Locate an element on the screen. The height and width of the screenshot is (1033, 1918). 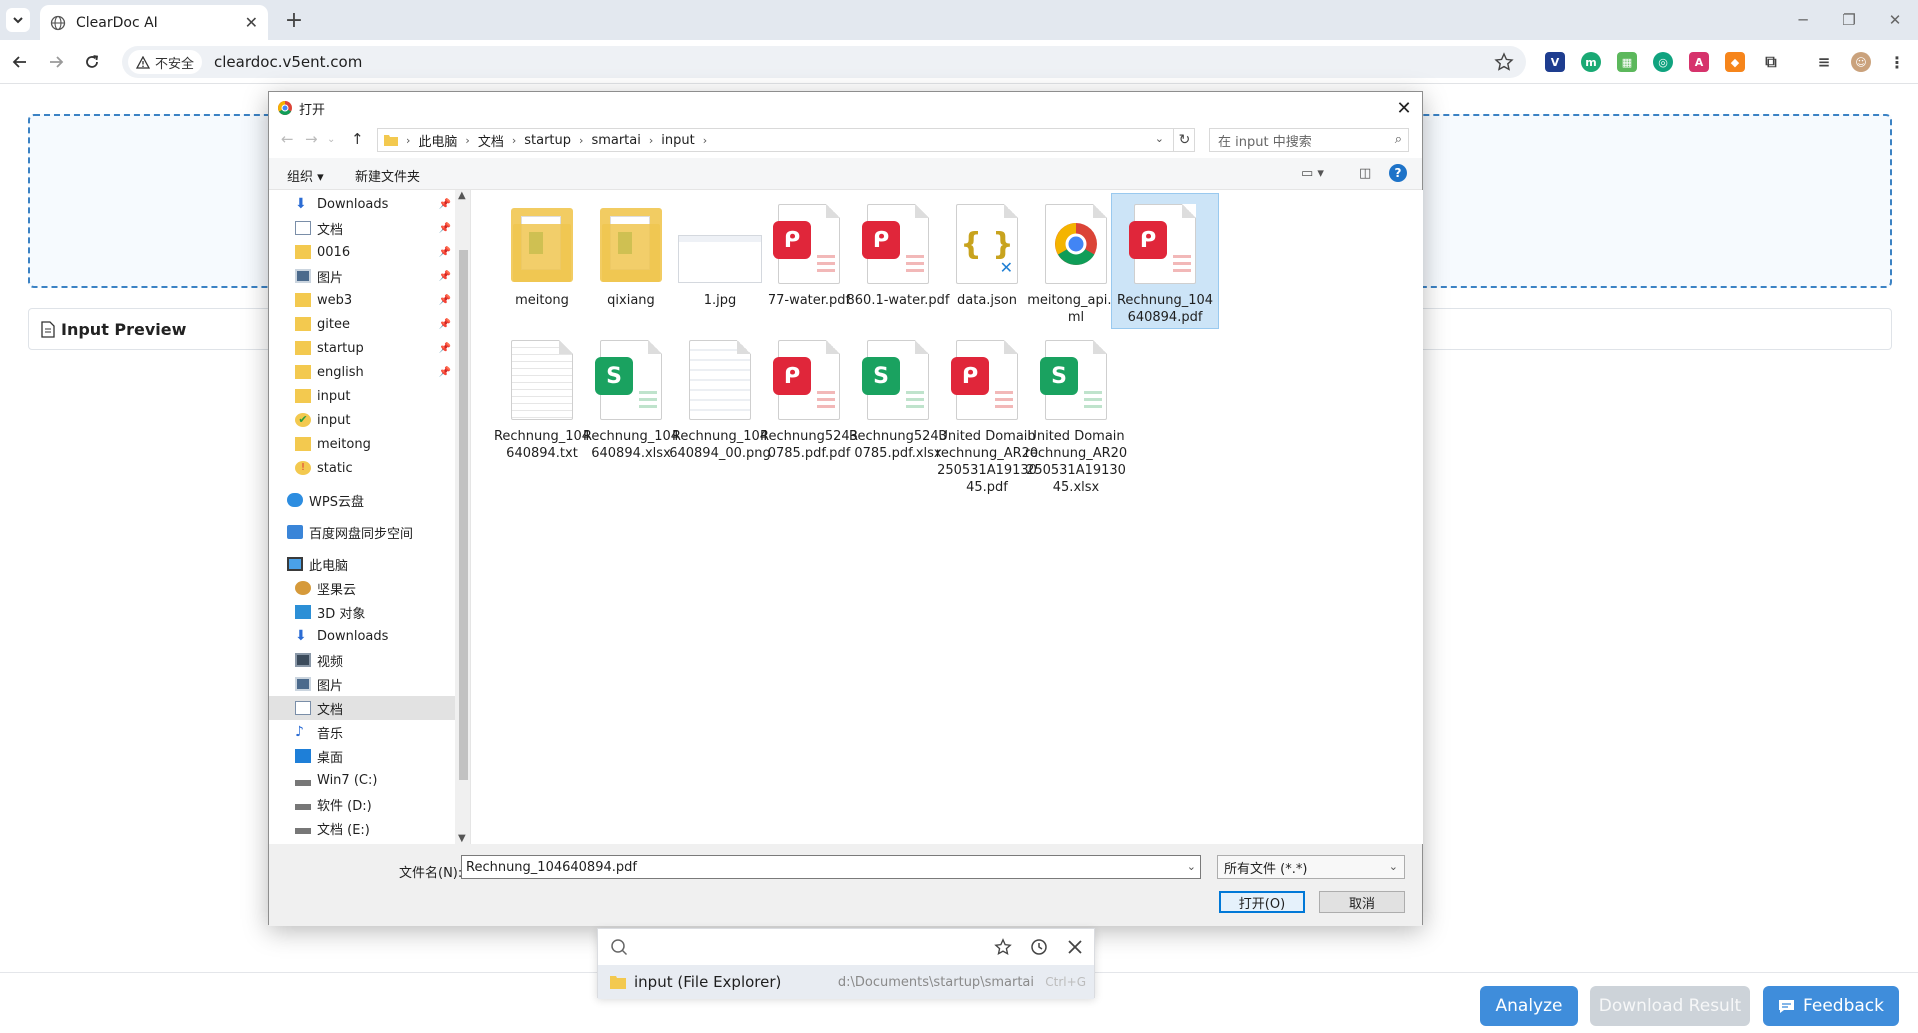
extension-v-icon: V is located at coordinates (1555, 62).